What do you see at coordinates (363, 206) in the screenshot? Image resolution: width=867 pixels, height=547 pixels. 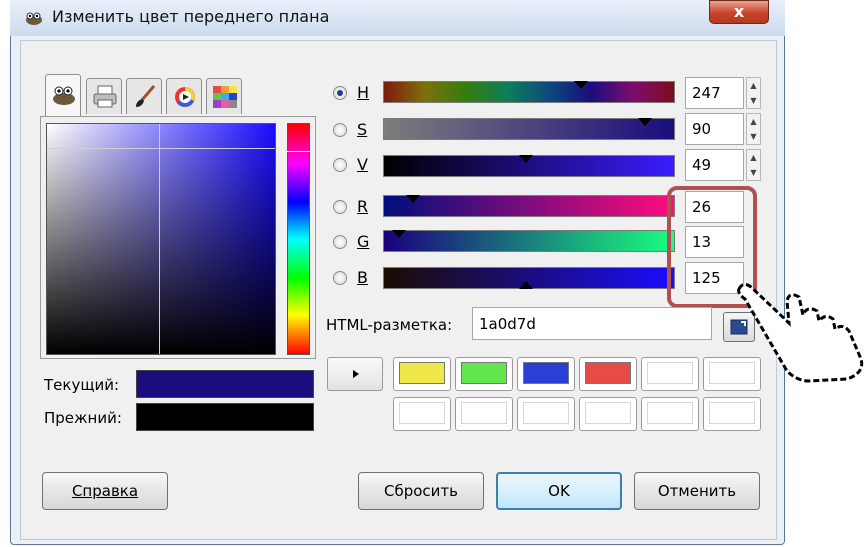 I see `channel-label-r: R` at bounding box center [363, 206].